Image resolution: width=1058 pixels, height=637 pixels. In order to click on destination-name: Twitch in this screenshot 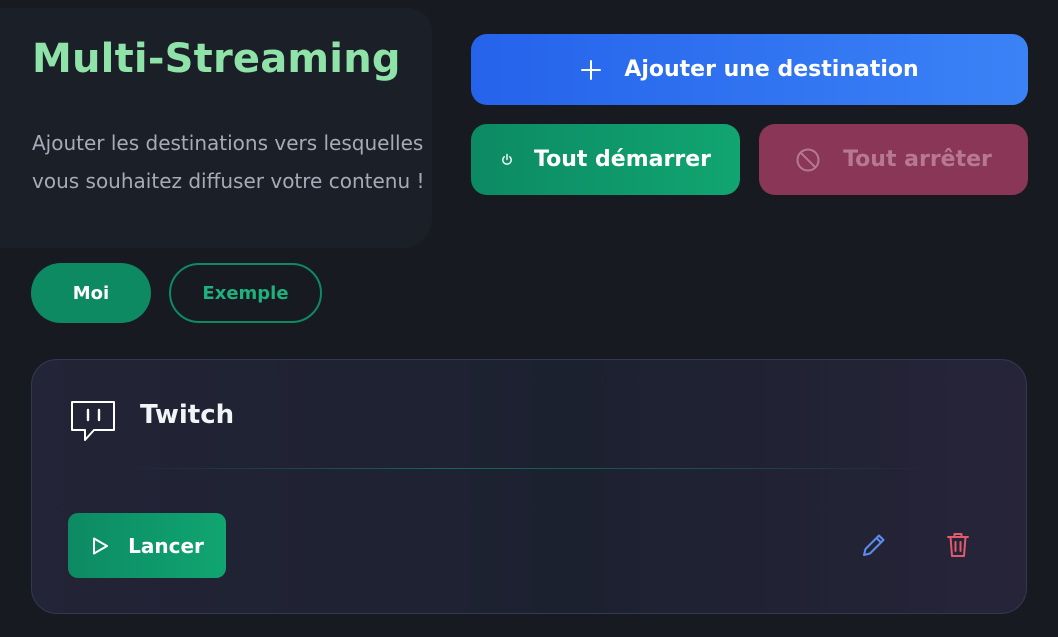, I will do `click(187, 415)`.